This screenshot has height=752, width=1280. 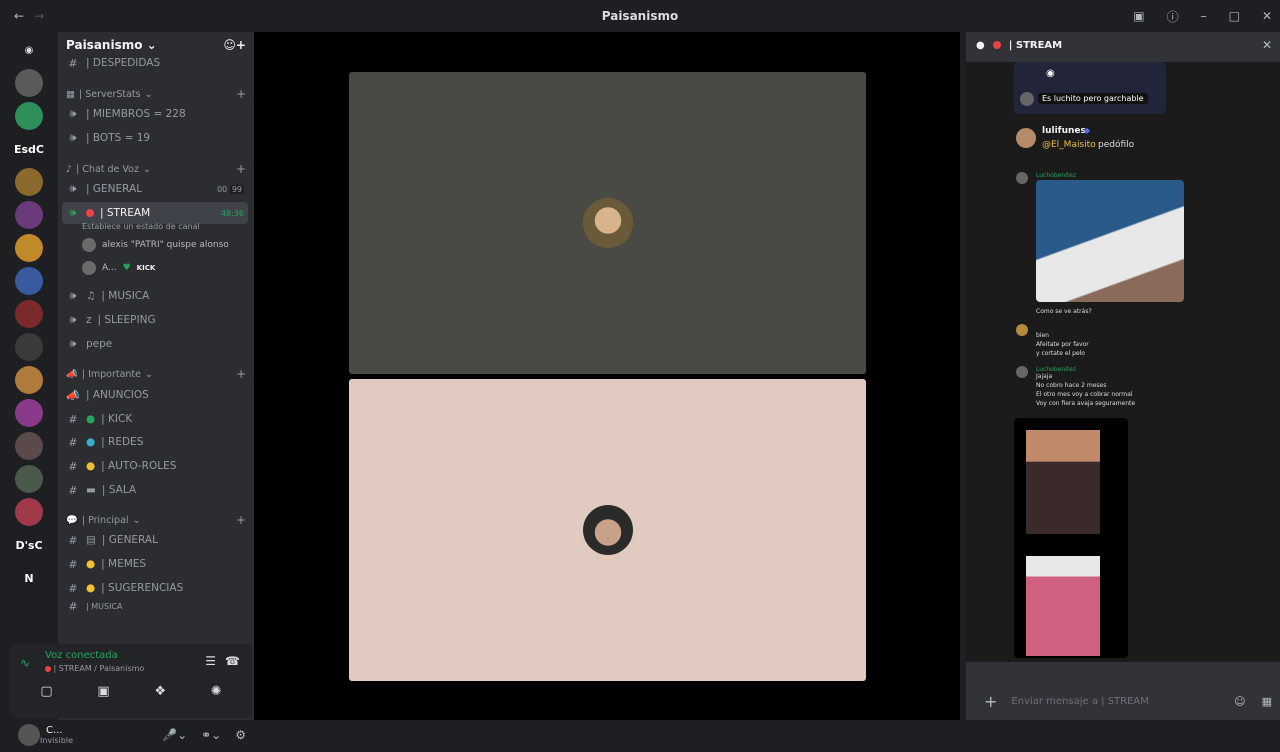 What do you see at coordinates (232, 661) in the screenshot?
I see `disconnect-icon: ☎` at bounding box center [232, 661].